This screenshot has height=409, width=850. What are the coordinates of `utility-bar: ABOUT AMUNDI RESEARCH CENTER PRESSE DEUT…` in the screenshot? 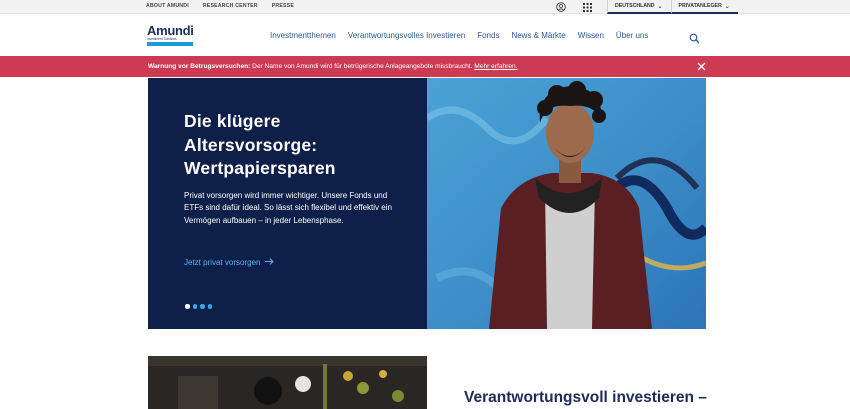 It's located at (425, 7).